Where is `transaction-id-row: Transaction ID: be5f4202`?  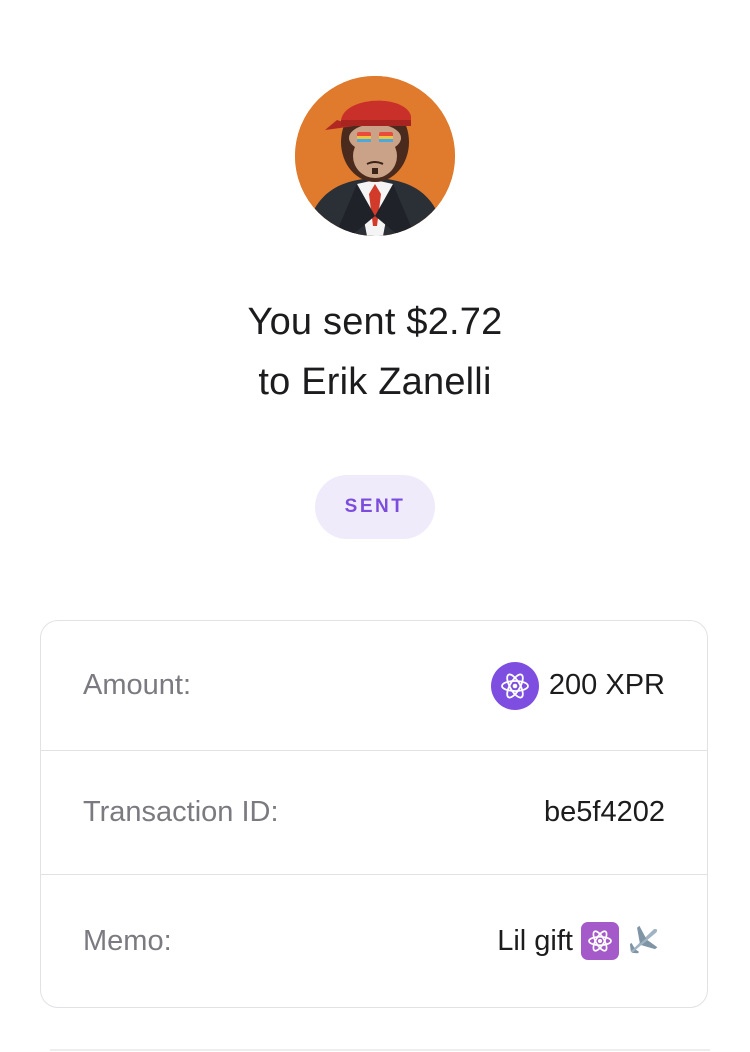
transaction-id-row: Transaction ID: be5f4202 is located at coordinates (374, 813).